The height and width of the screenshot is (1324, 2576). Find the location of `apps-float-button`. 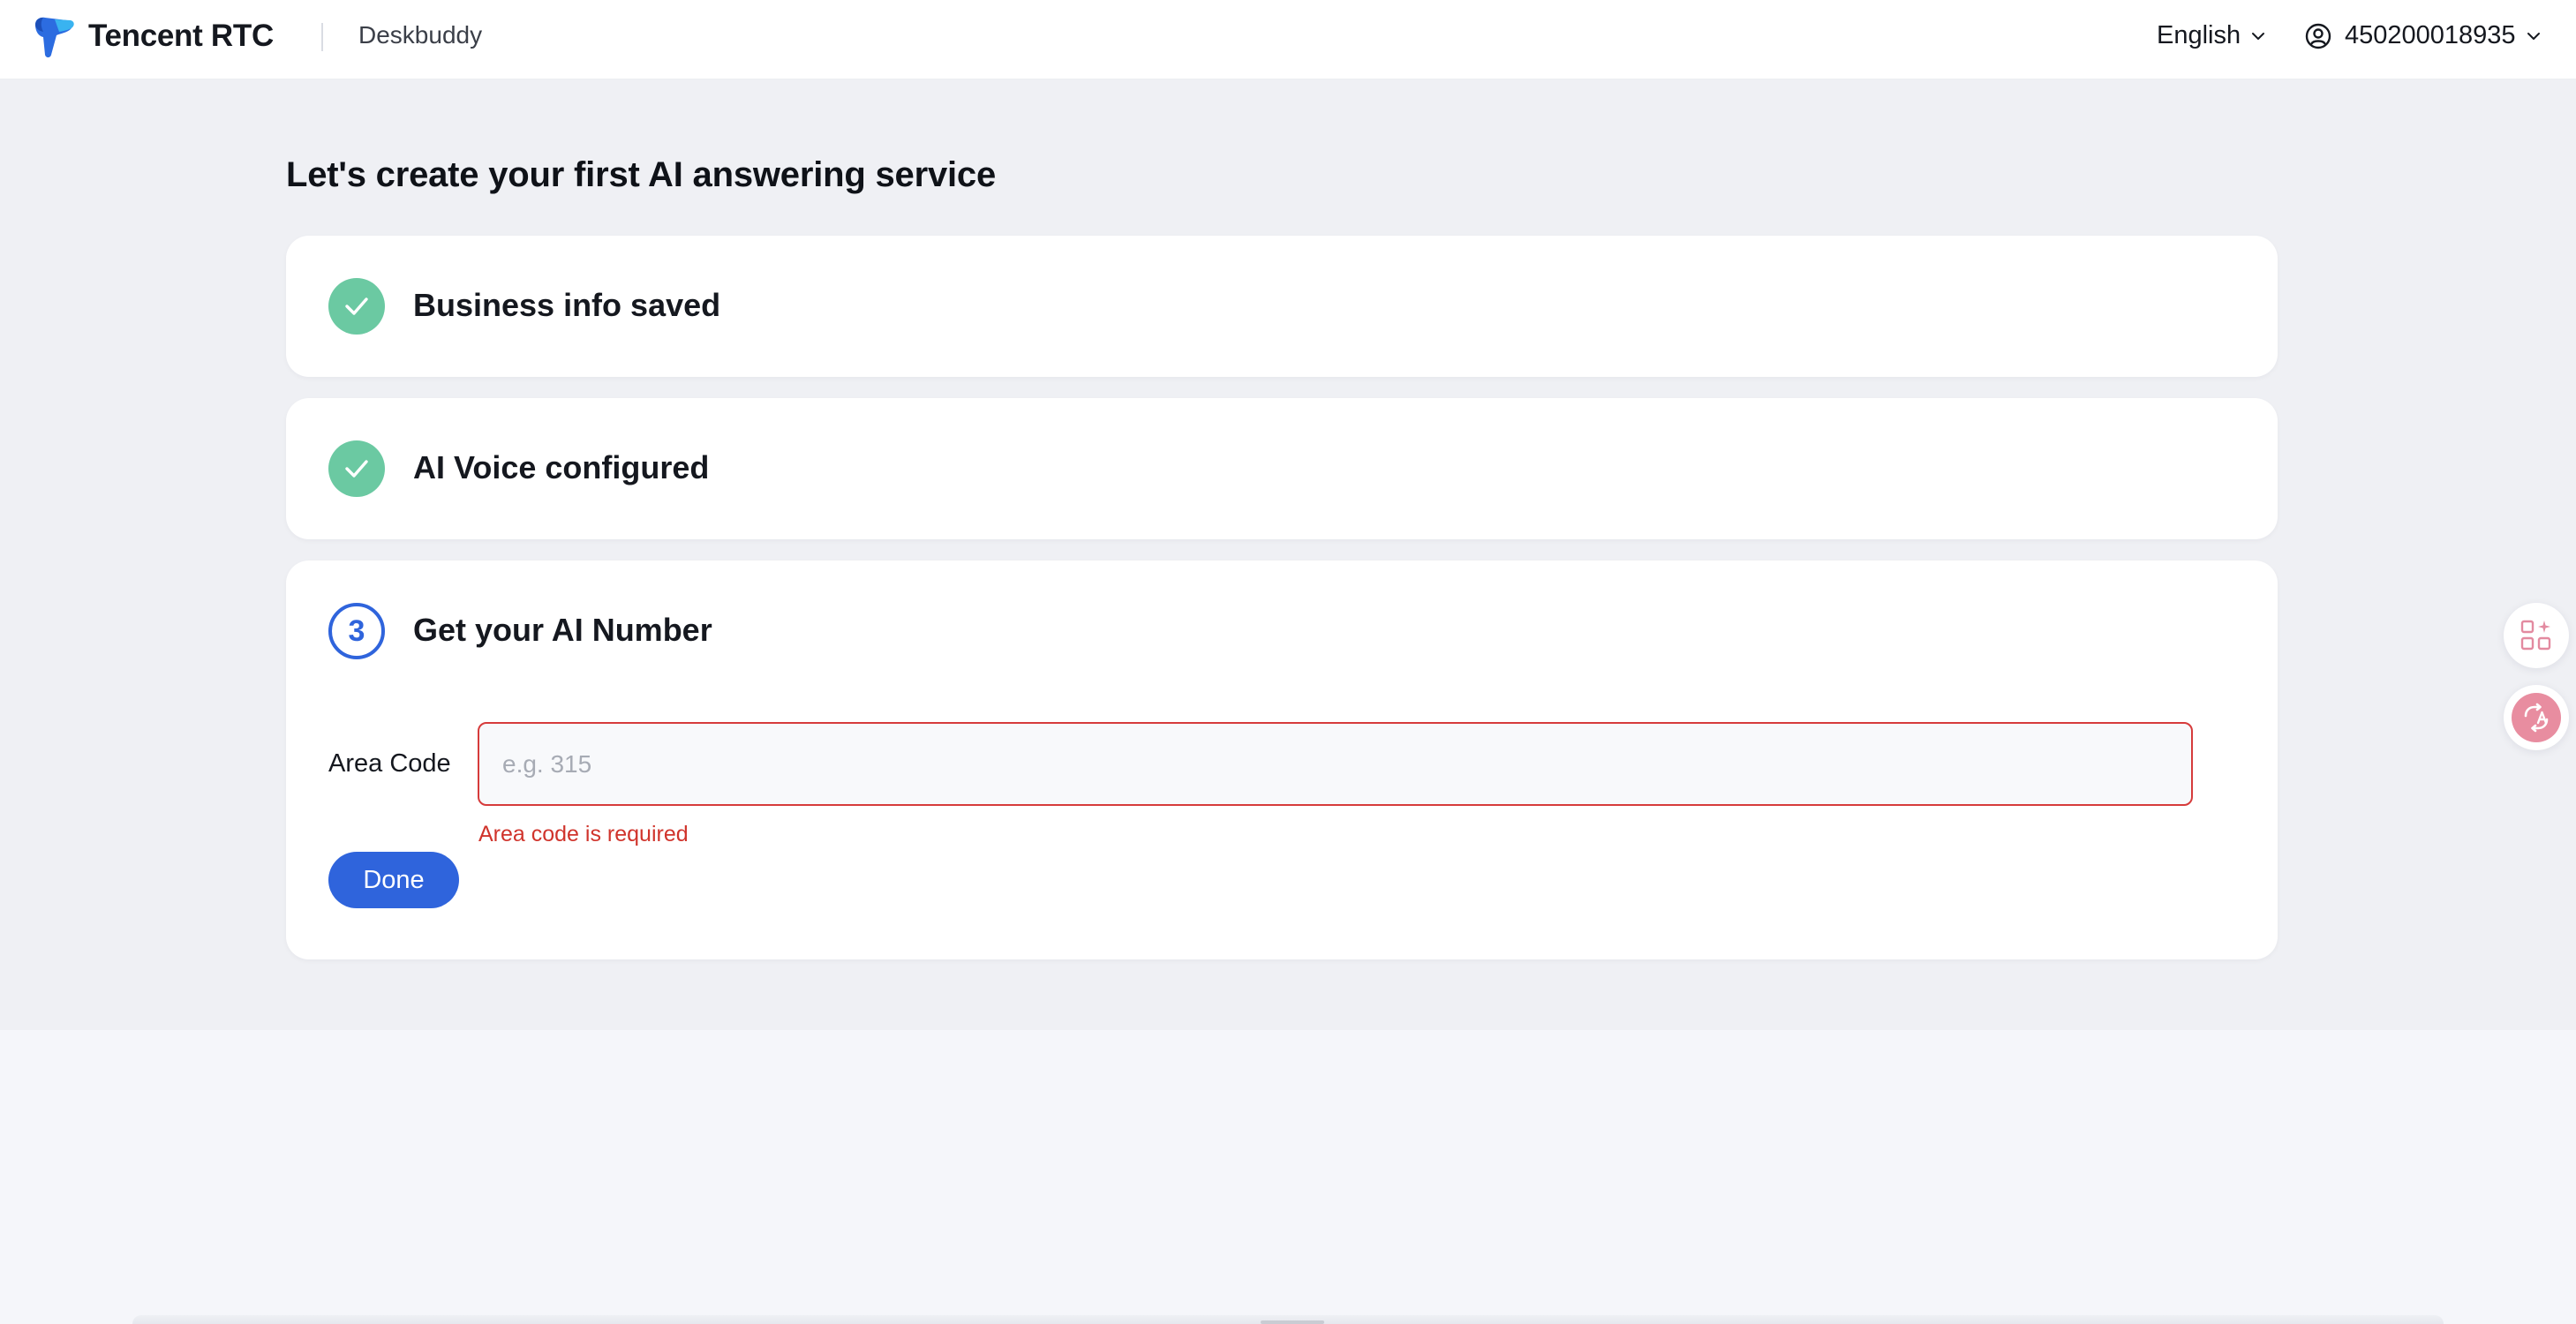

apps-float-button is located at coordinates (2537, 635).